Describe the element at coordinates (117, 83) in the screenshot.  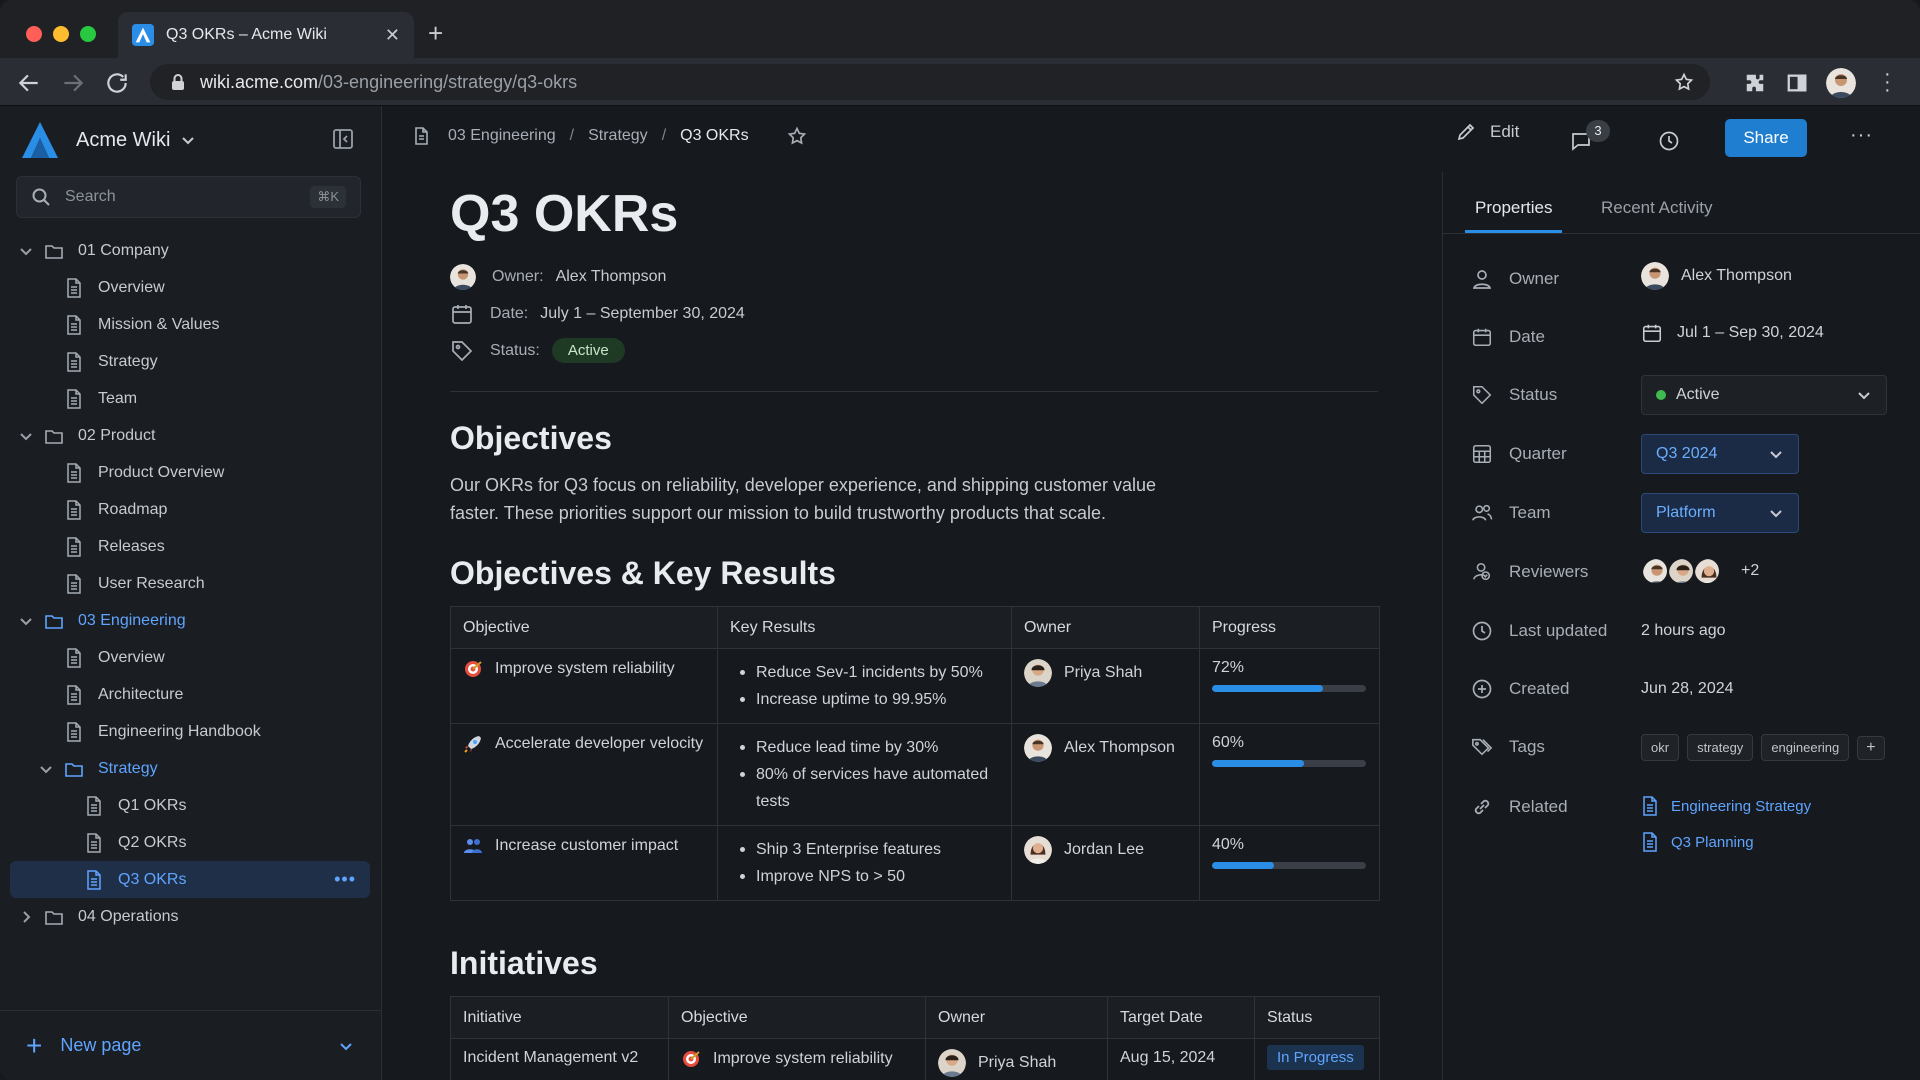
I see `reload-icon` at that location.